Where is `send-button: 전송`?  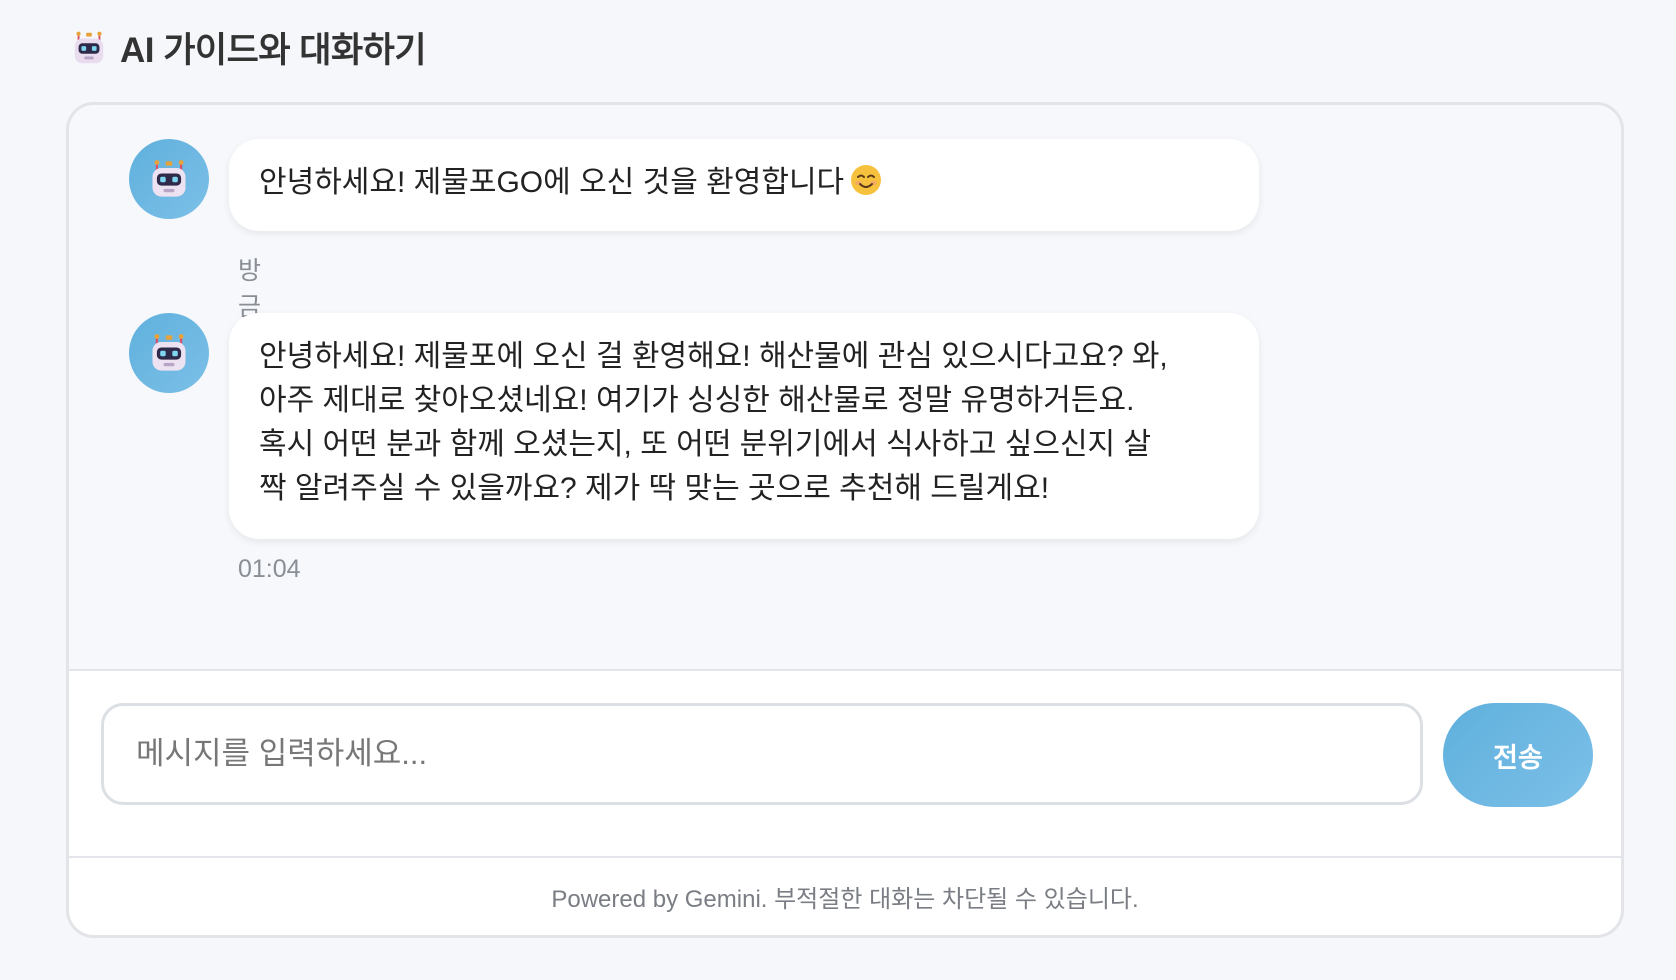
send-button: 전송 is located at coordinates (1518, 755).